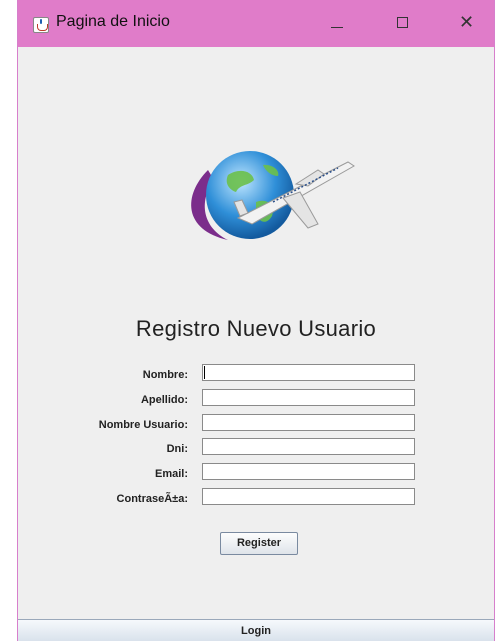 The image size is (495, 642). I want to click on apellido-label: Apellido:, so click(164, 400).